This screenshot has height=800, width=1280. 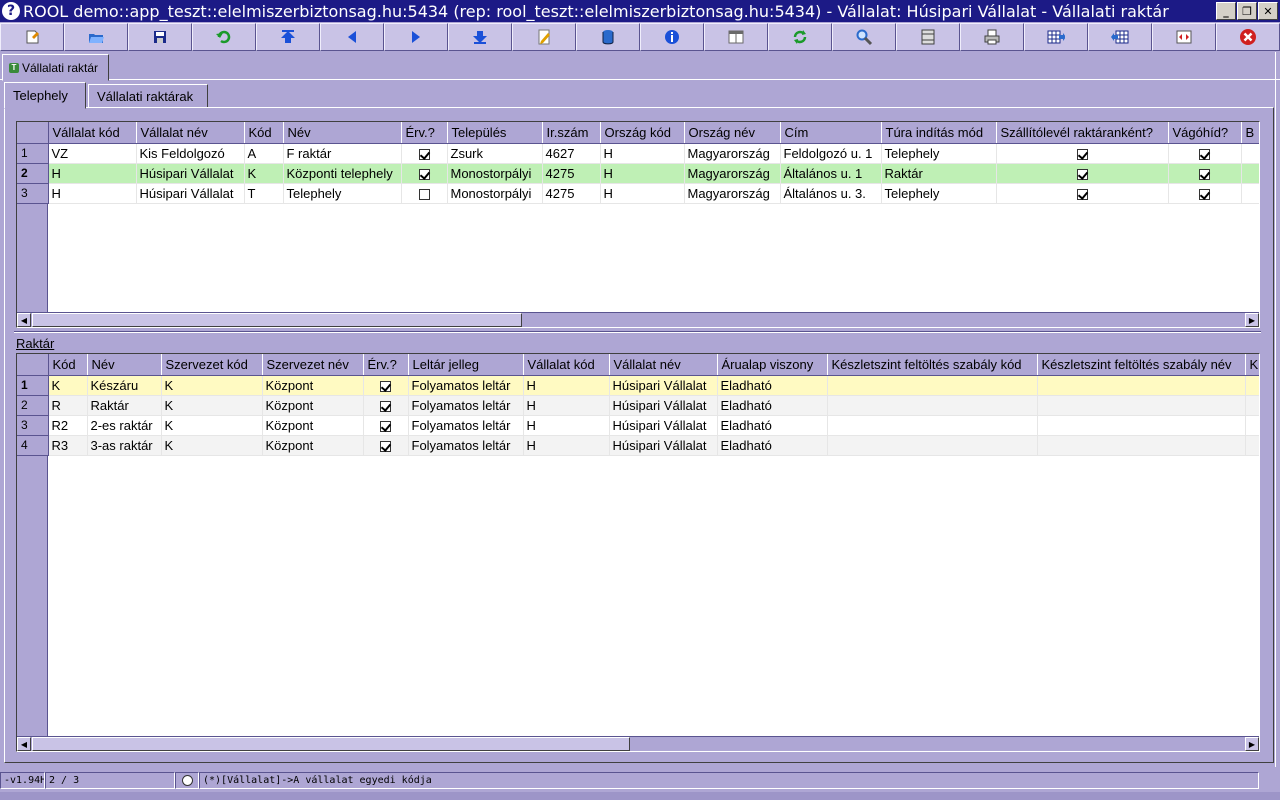 I want to click on column-header: Vállalat kód, so click(x=92, y=133).